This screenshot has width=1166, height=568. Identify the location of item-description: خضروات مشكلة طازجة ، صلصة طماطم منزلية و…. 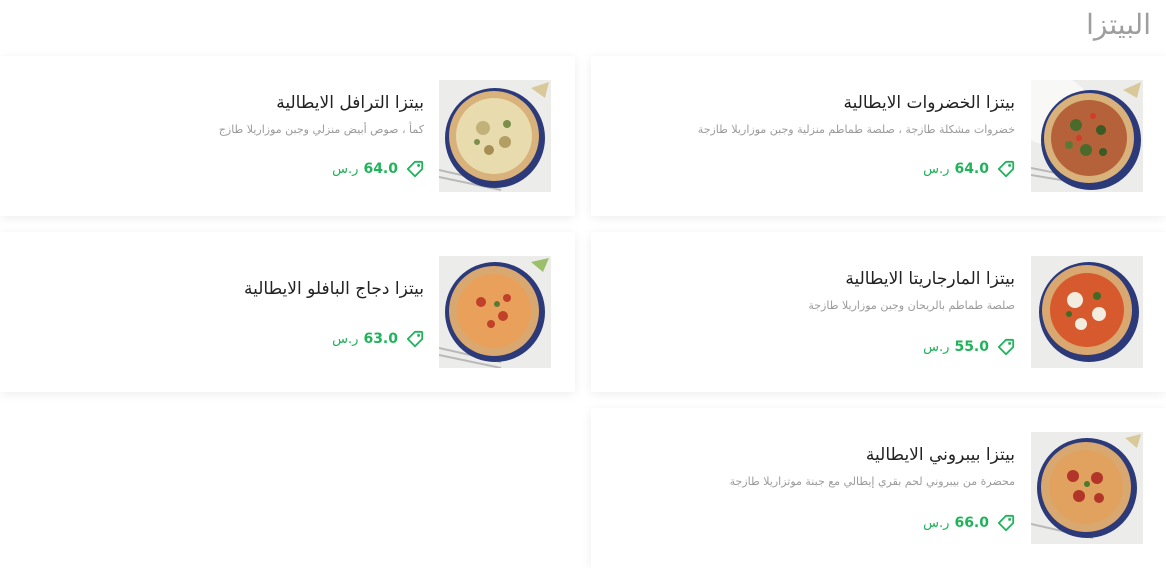
(856, 129).